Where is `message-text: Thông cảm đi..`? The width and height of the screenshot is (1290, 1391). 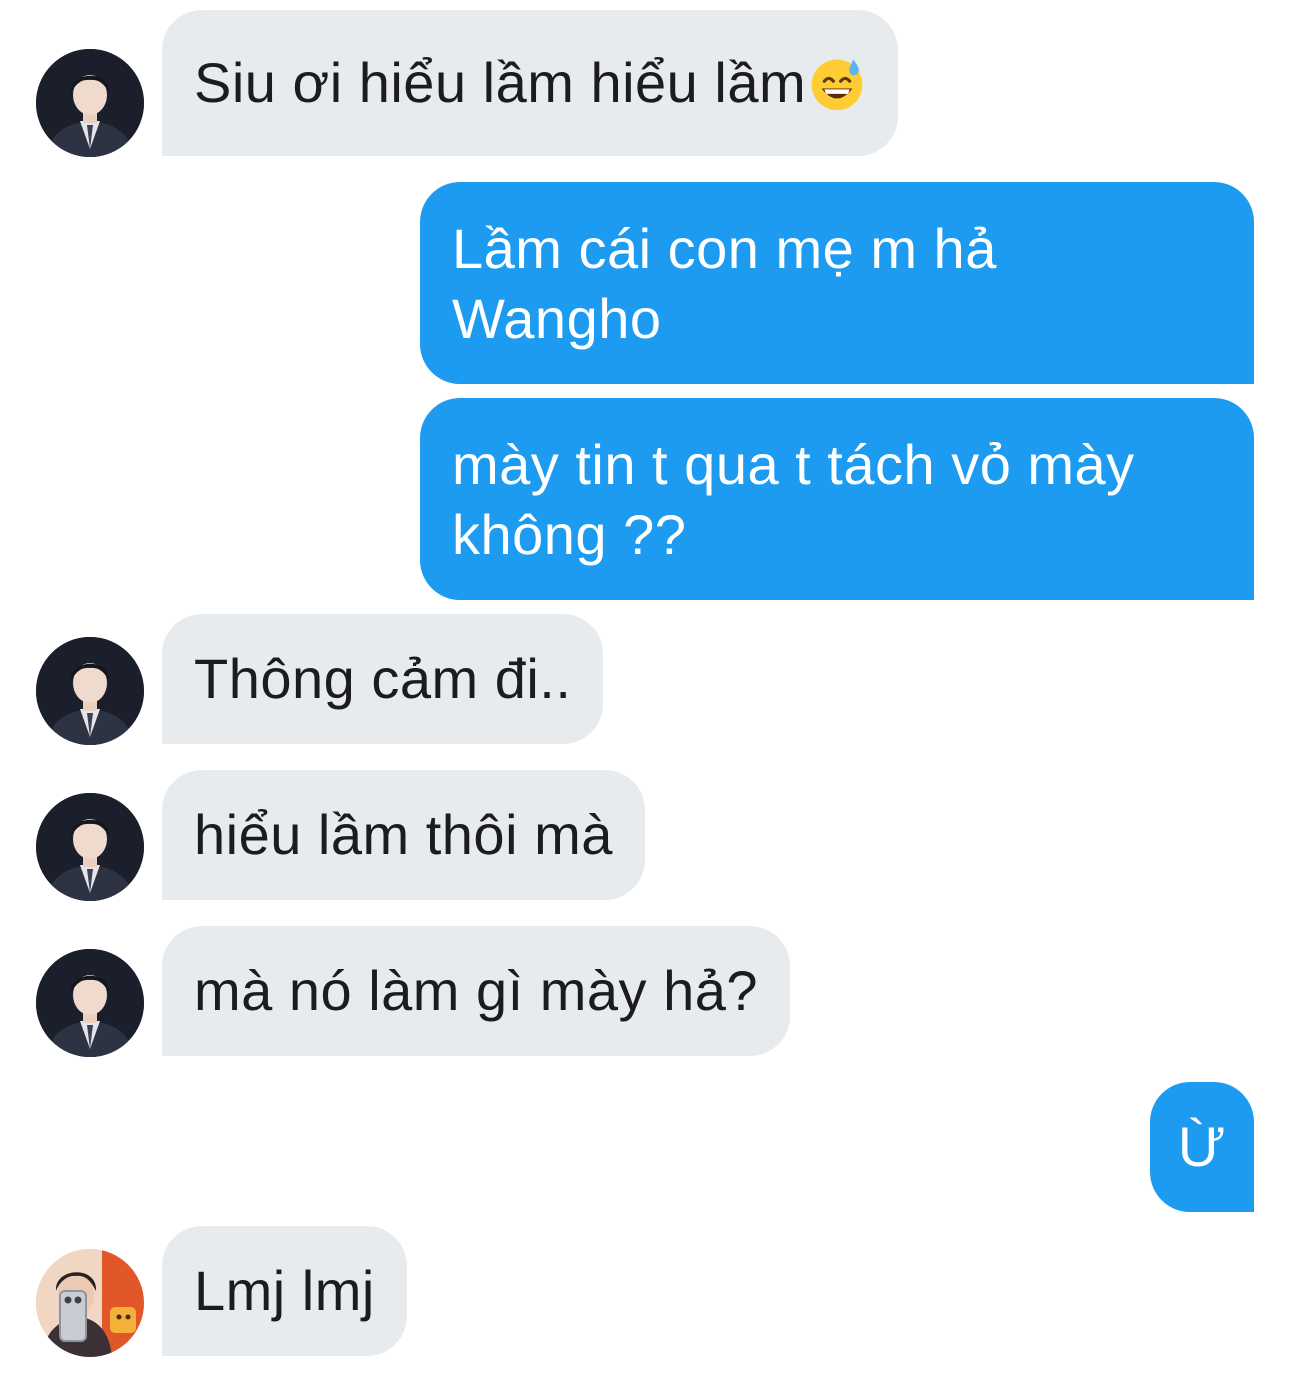 message-text: Thông cảm đi.. is located at coordinates (383, 678).